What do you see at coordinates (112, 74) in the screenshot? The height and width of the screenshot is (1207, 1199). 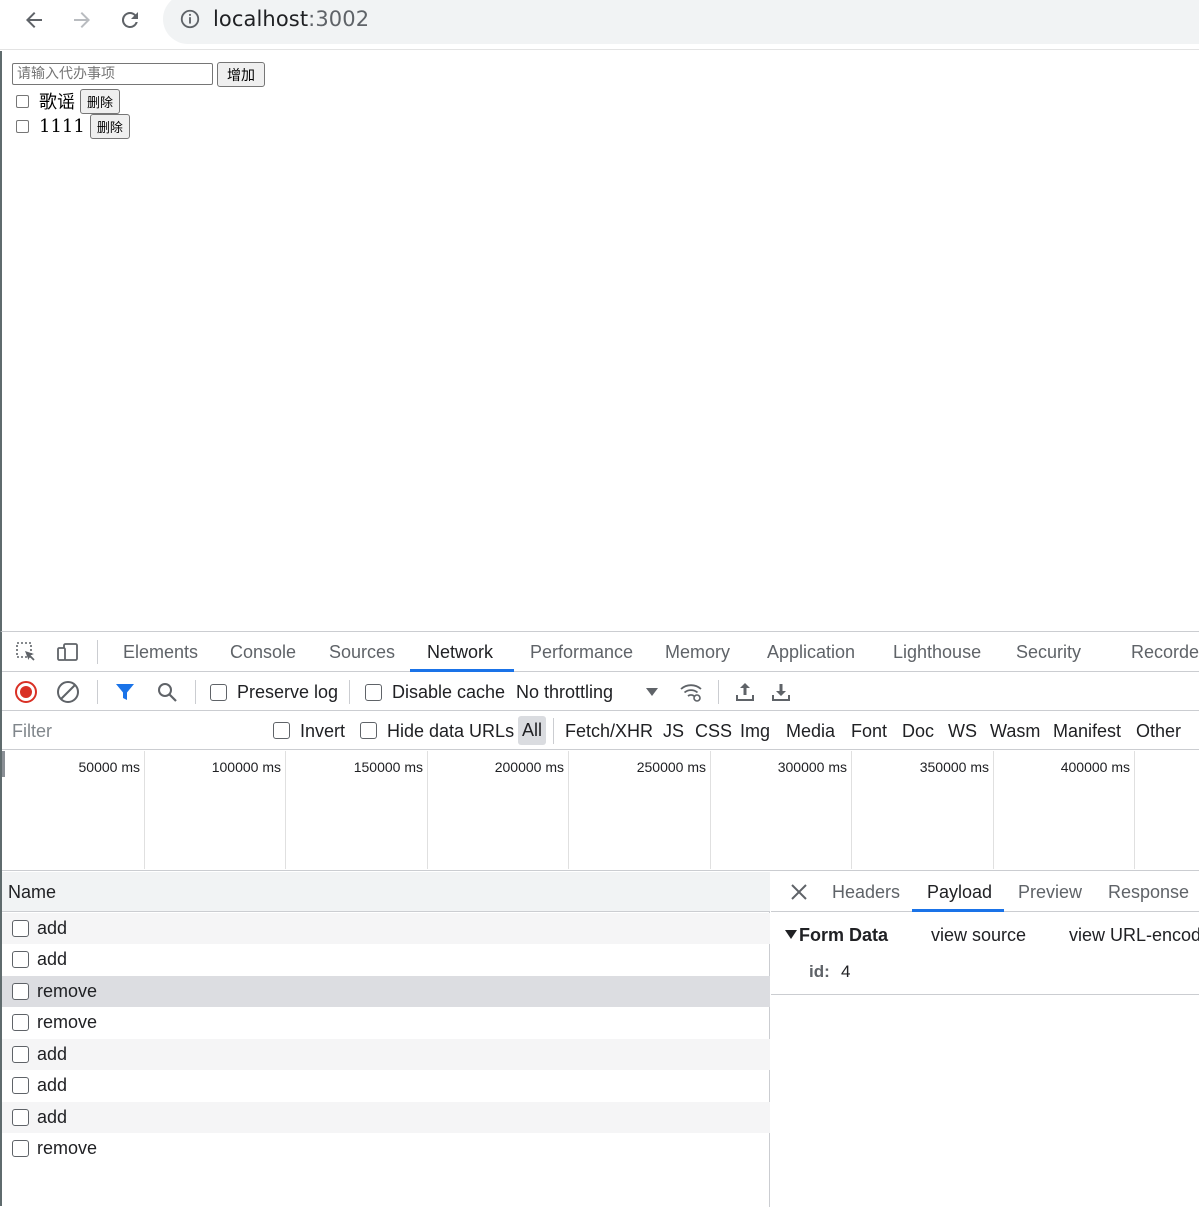 I see `todo-input` at bounding box center [112, 74].